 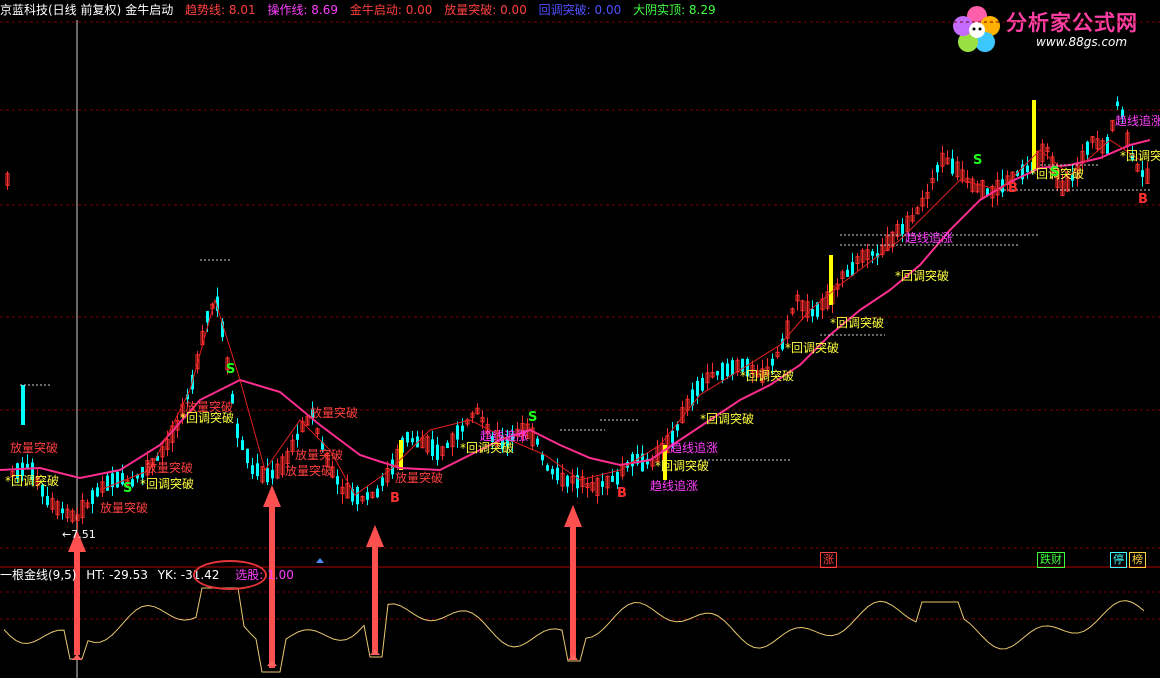 I want to click on ht-value: HT: -29.53, so click(x=117, y=575).